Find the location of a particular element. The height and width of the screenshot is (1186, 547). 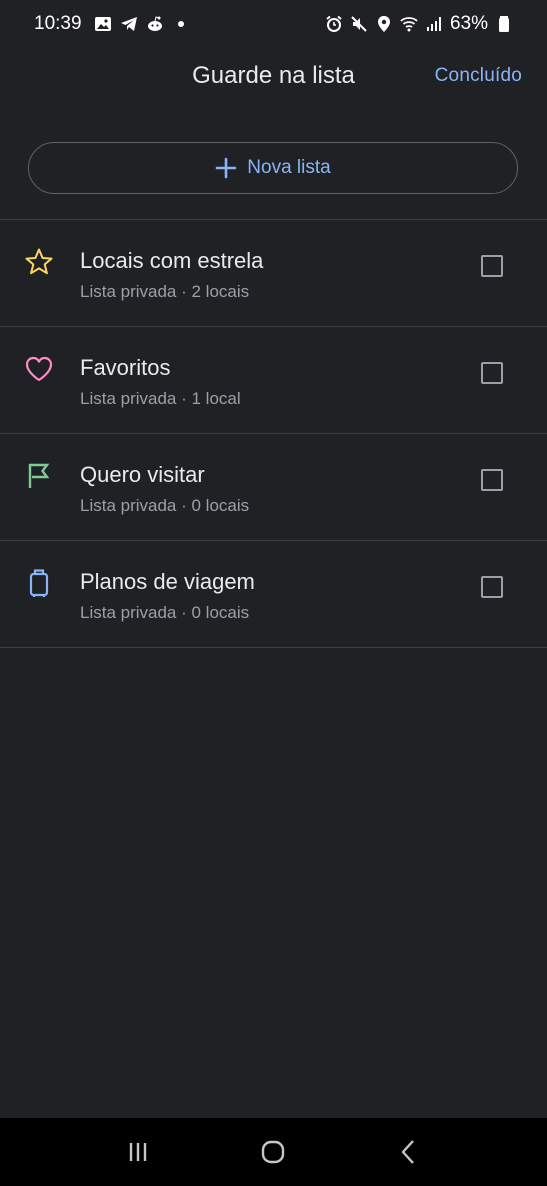

home-icon is located at coordinates (273, 1152).